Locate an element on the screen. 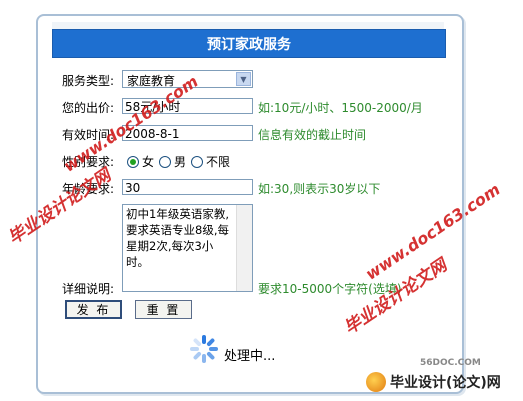 This screenshot has height=401, width=523. age-hint: 如:30,则表示30岁以下 is located at coordinates (319, 189).